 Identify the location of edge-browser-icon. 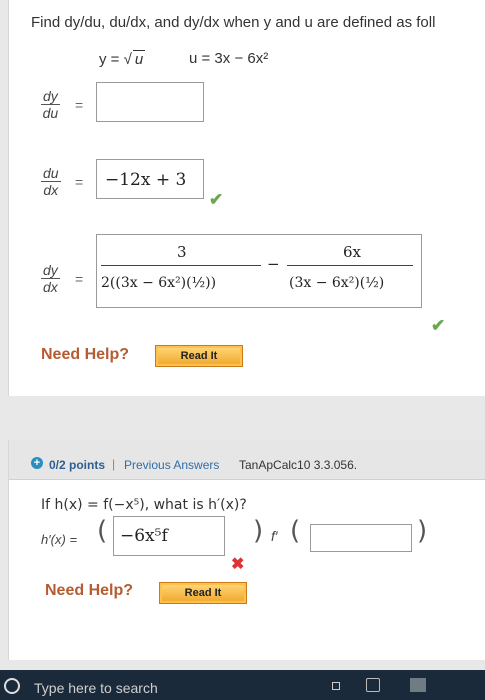
(373, 685).